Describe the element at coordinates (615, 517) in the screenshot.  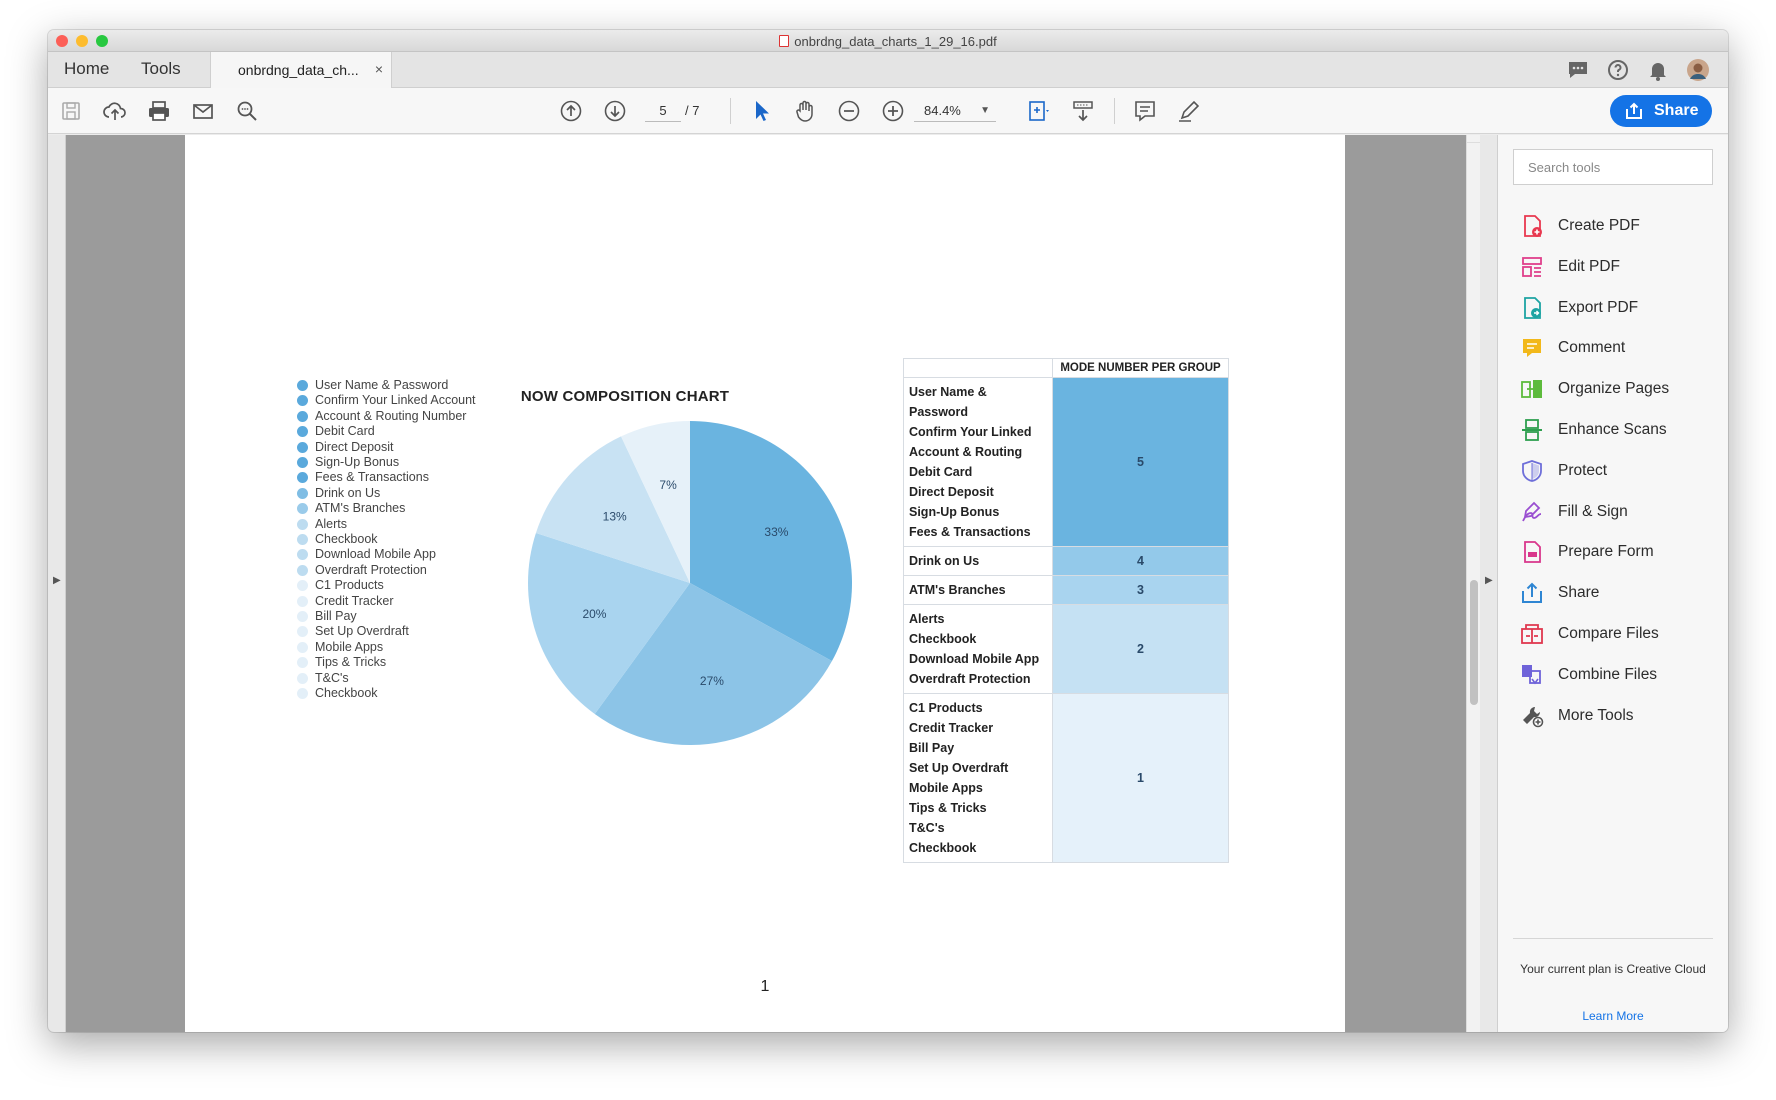
I see `pie-slice-label: 13%` at that location.